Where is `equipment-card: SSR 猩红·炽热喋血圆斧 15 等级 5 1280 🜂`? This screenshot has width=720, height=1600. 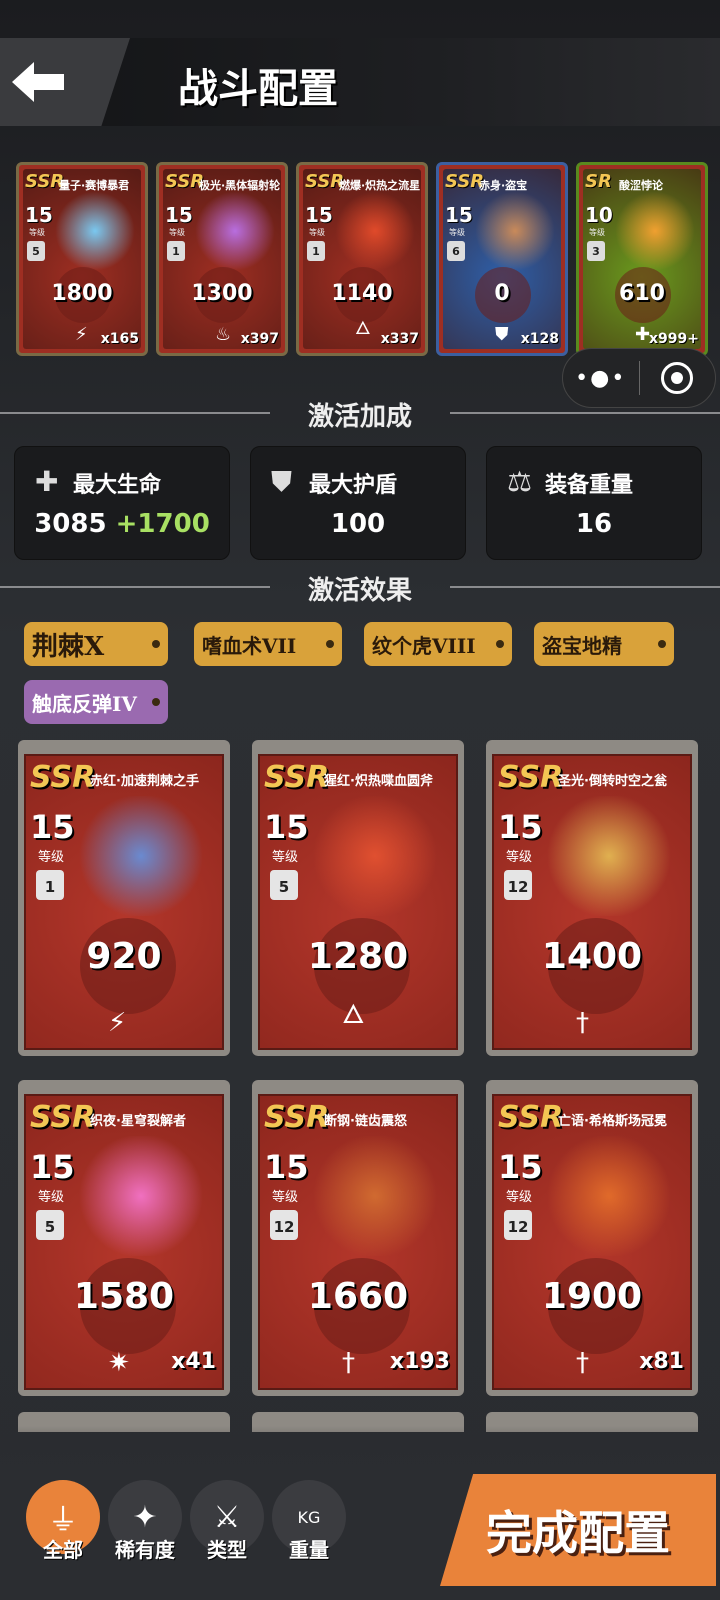
equipment-card: SSR 猩红·炽热喋血圆斧 15 等级 5 1280 🜂 is located at coordinates (358, 898).